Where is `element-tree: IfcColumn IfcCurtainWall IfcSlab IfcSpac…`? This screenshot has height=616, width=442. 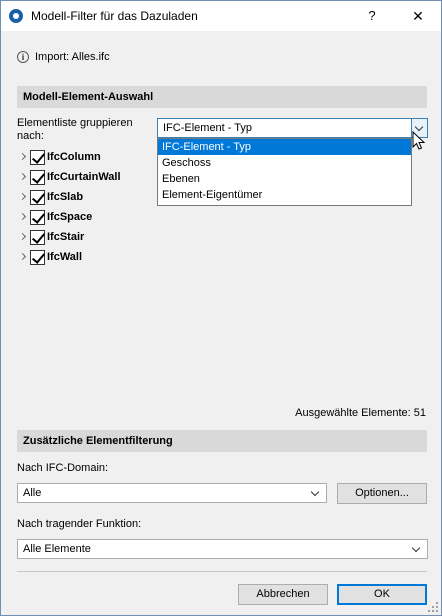
element-tree: IfcColumn IfcCurtainWall IfcSlab IfcSpac… is located at coordinates (70, 207).